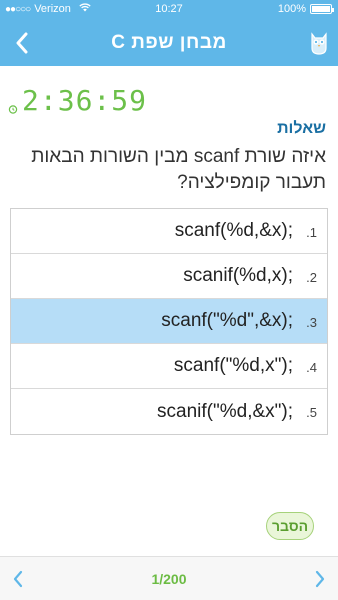  What do you see at coordinates (311, 232) in the screenshot?
I see `answer-number: .1` at bounding box center [311, 232].